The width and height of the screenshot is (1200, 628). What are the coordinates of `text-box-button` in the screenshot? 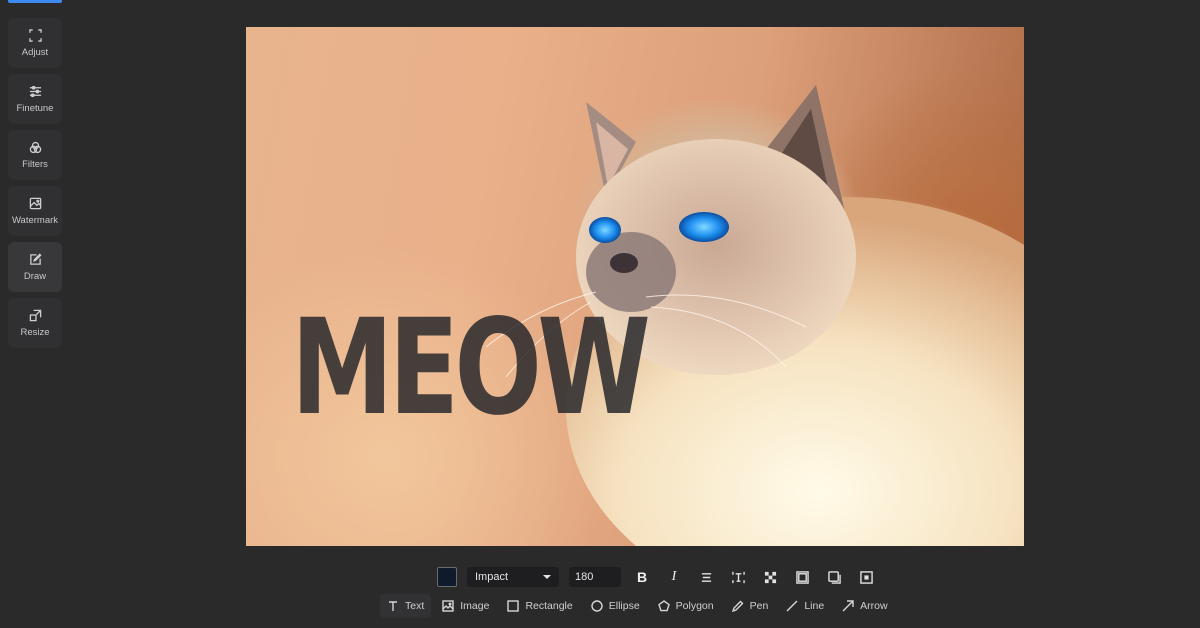 It's located at (738, 577).